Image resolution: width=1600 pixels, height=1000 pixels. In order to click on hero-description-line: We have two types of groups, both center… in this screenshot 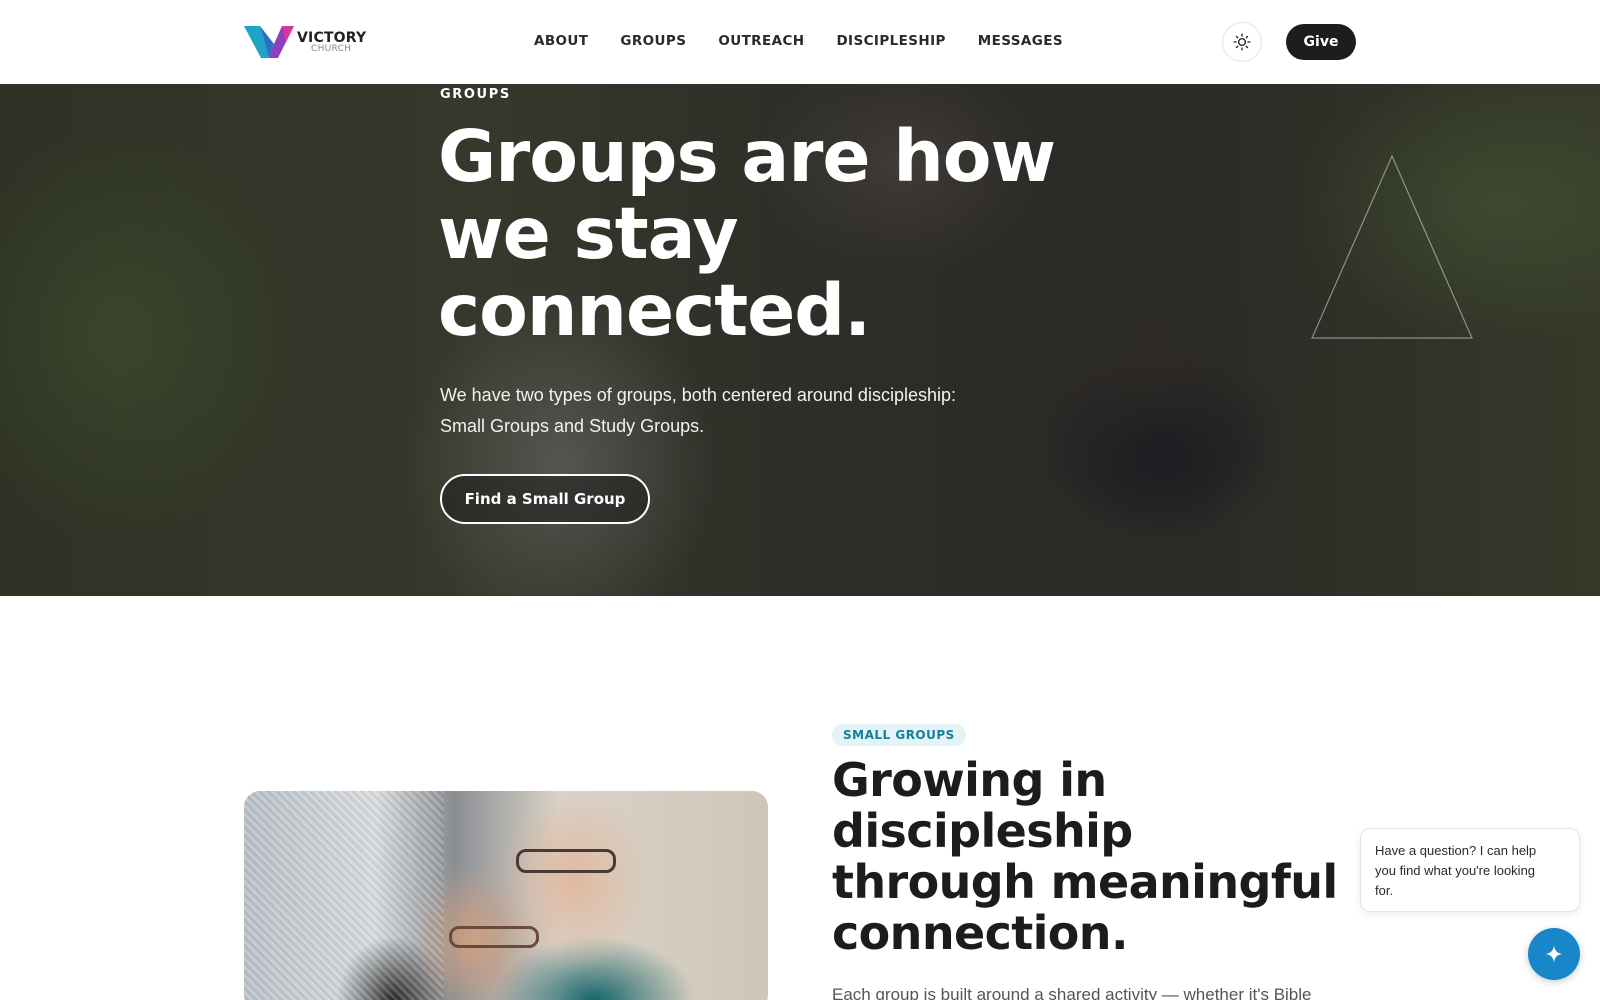, I will do `click(698, 395)`.